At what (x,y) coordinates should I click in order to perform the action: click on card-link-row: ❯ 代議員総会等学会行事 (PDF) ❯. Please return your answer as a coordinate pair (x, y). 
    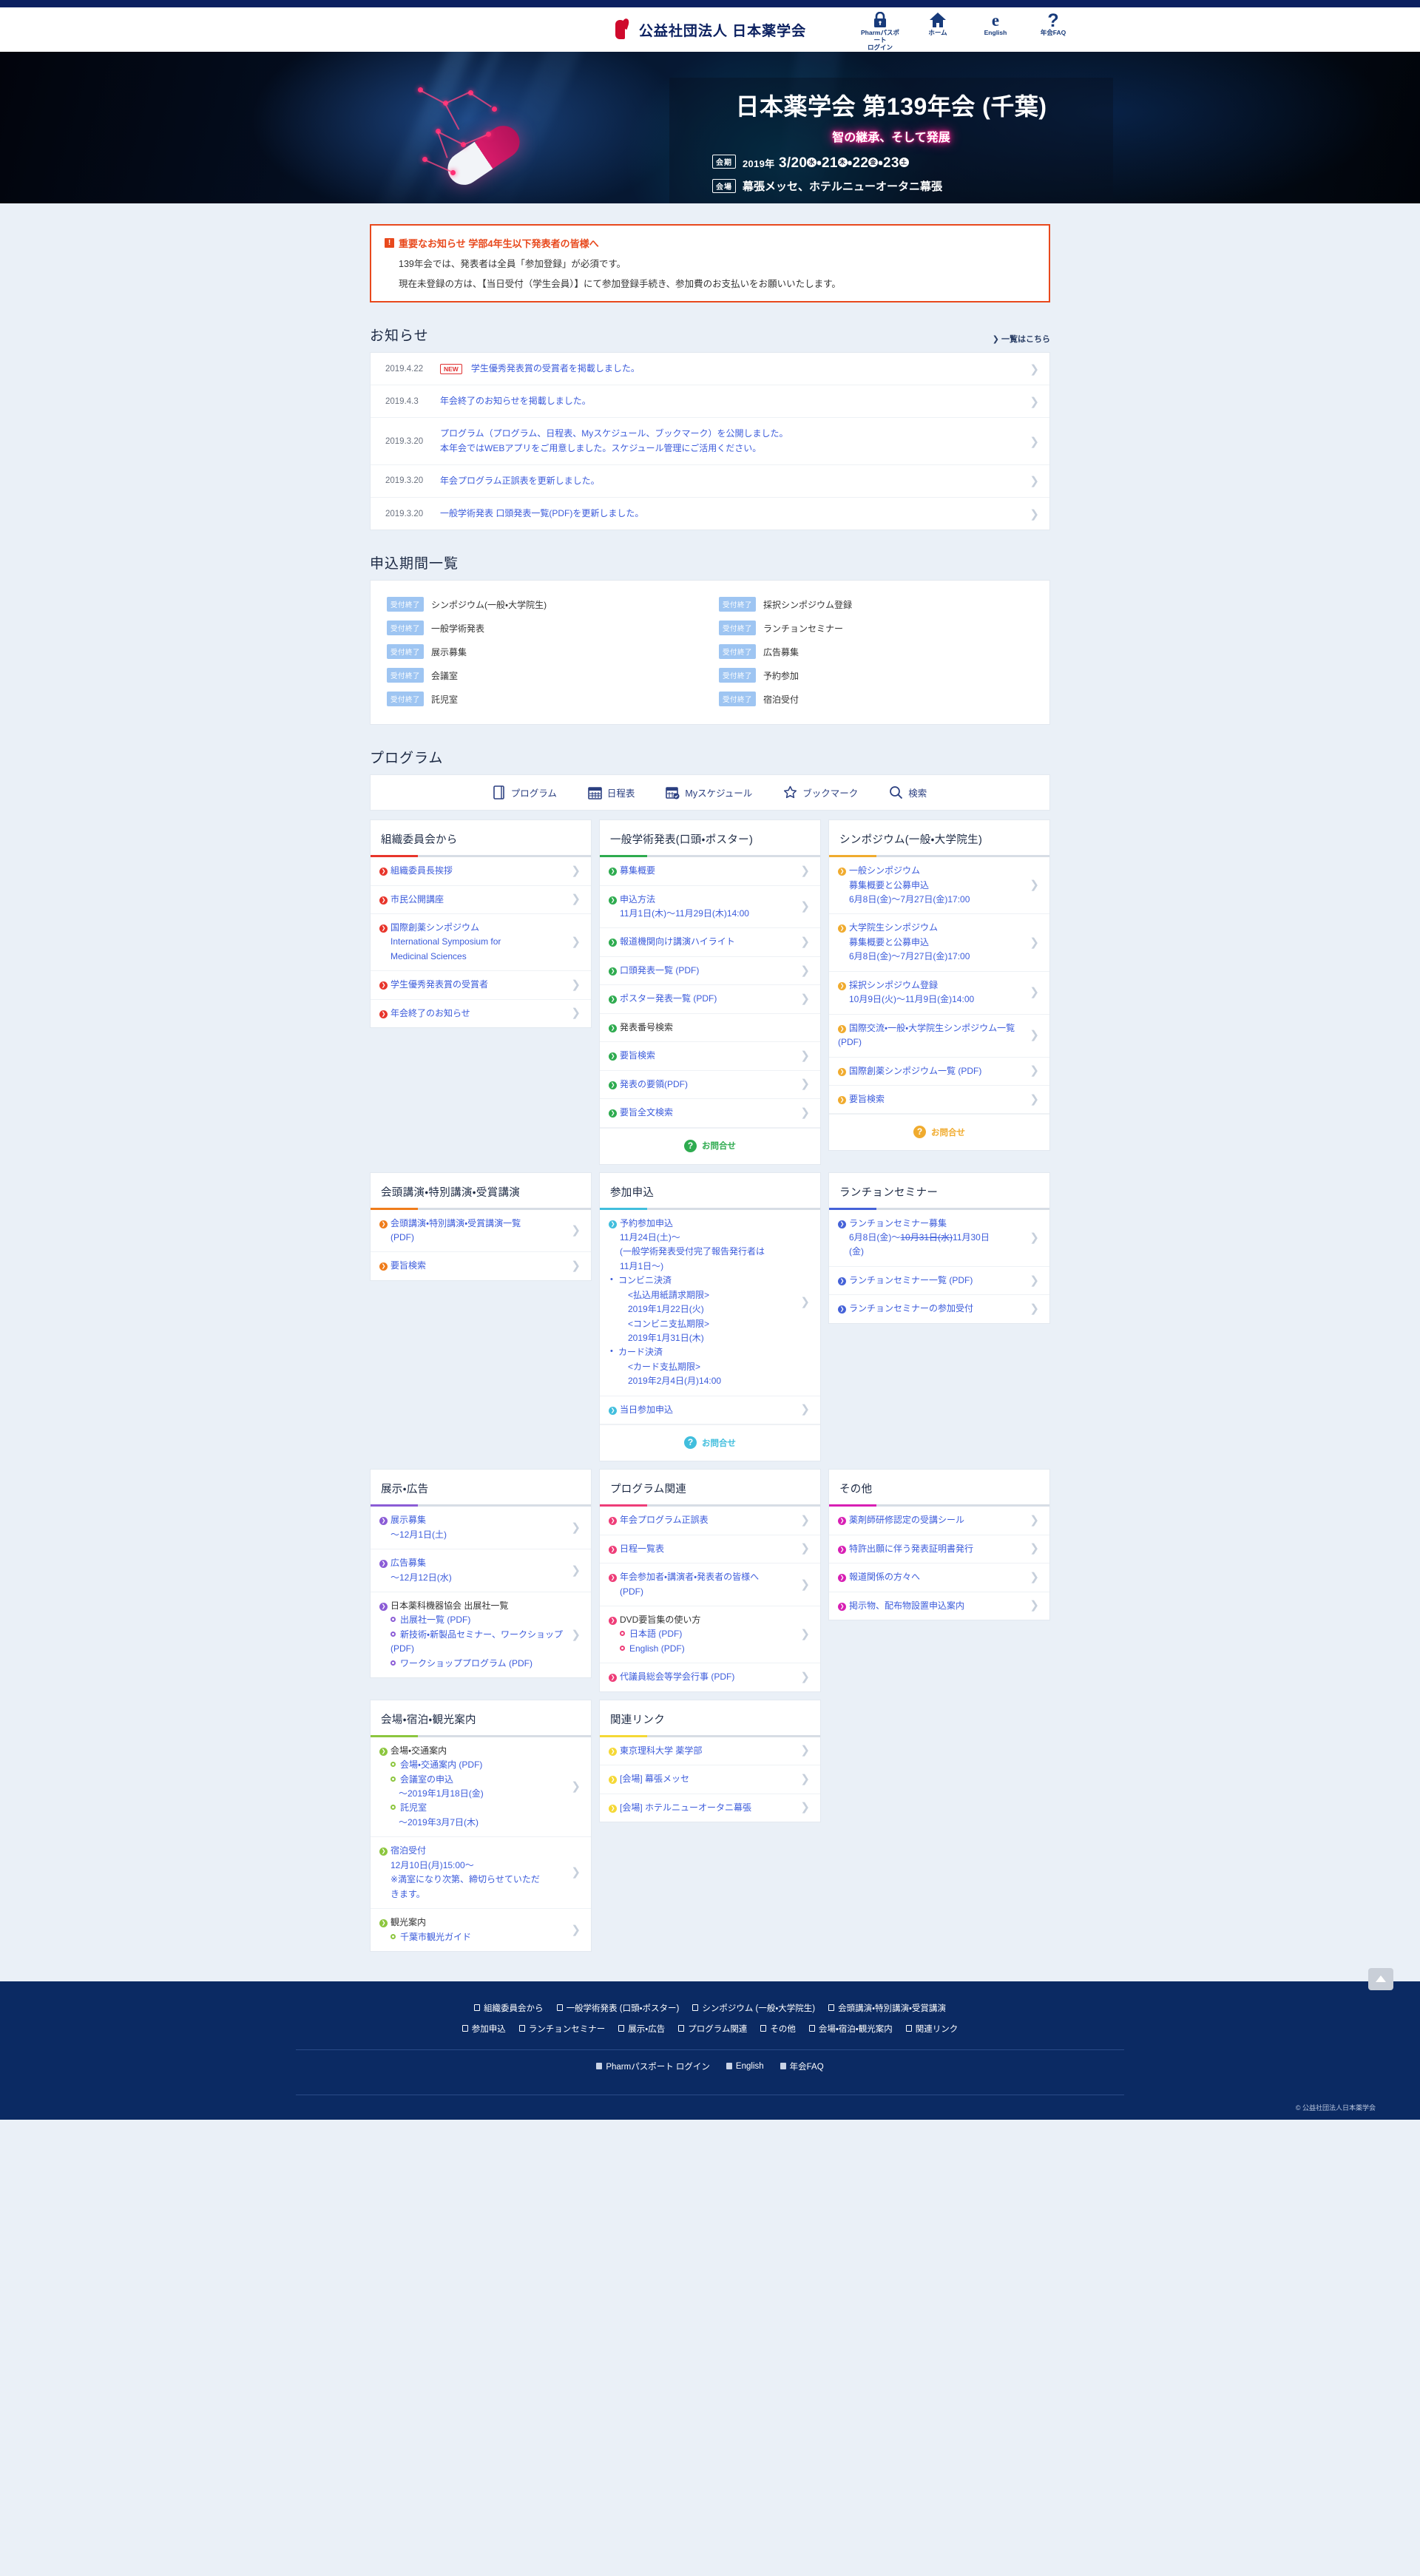
    Looking at the image, I should click on (710, 1677).